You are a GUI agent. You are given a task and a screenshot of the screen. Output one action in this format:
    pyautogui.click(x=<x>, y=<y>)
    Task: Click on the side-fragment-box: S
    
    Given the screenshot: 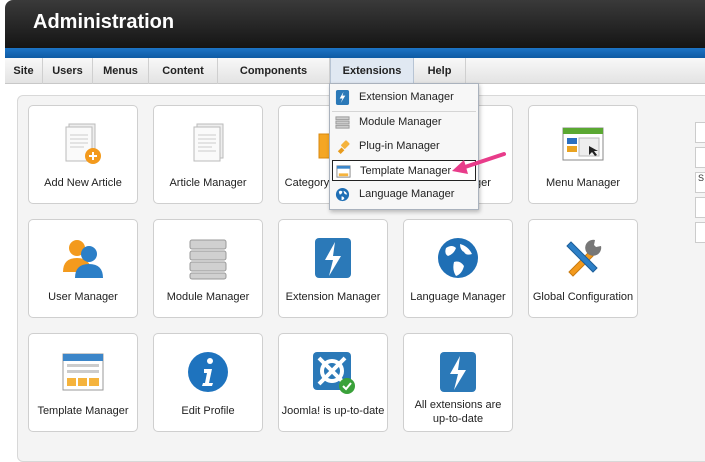 What is the action you would take?
    pyautogui.click(x=700, y=182)
    